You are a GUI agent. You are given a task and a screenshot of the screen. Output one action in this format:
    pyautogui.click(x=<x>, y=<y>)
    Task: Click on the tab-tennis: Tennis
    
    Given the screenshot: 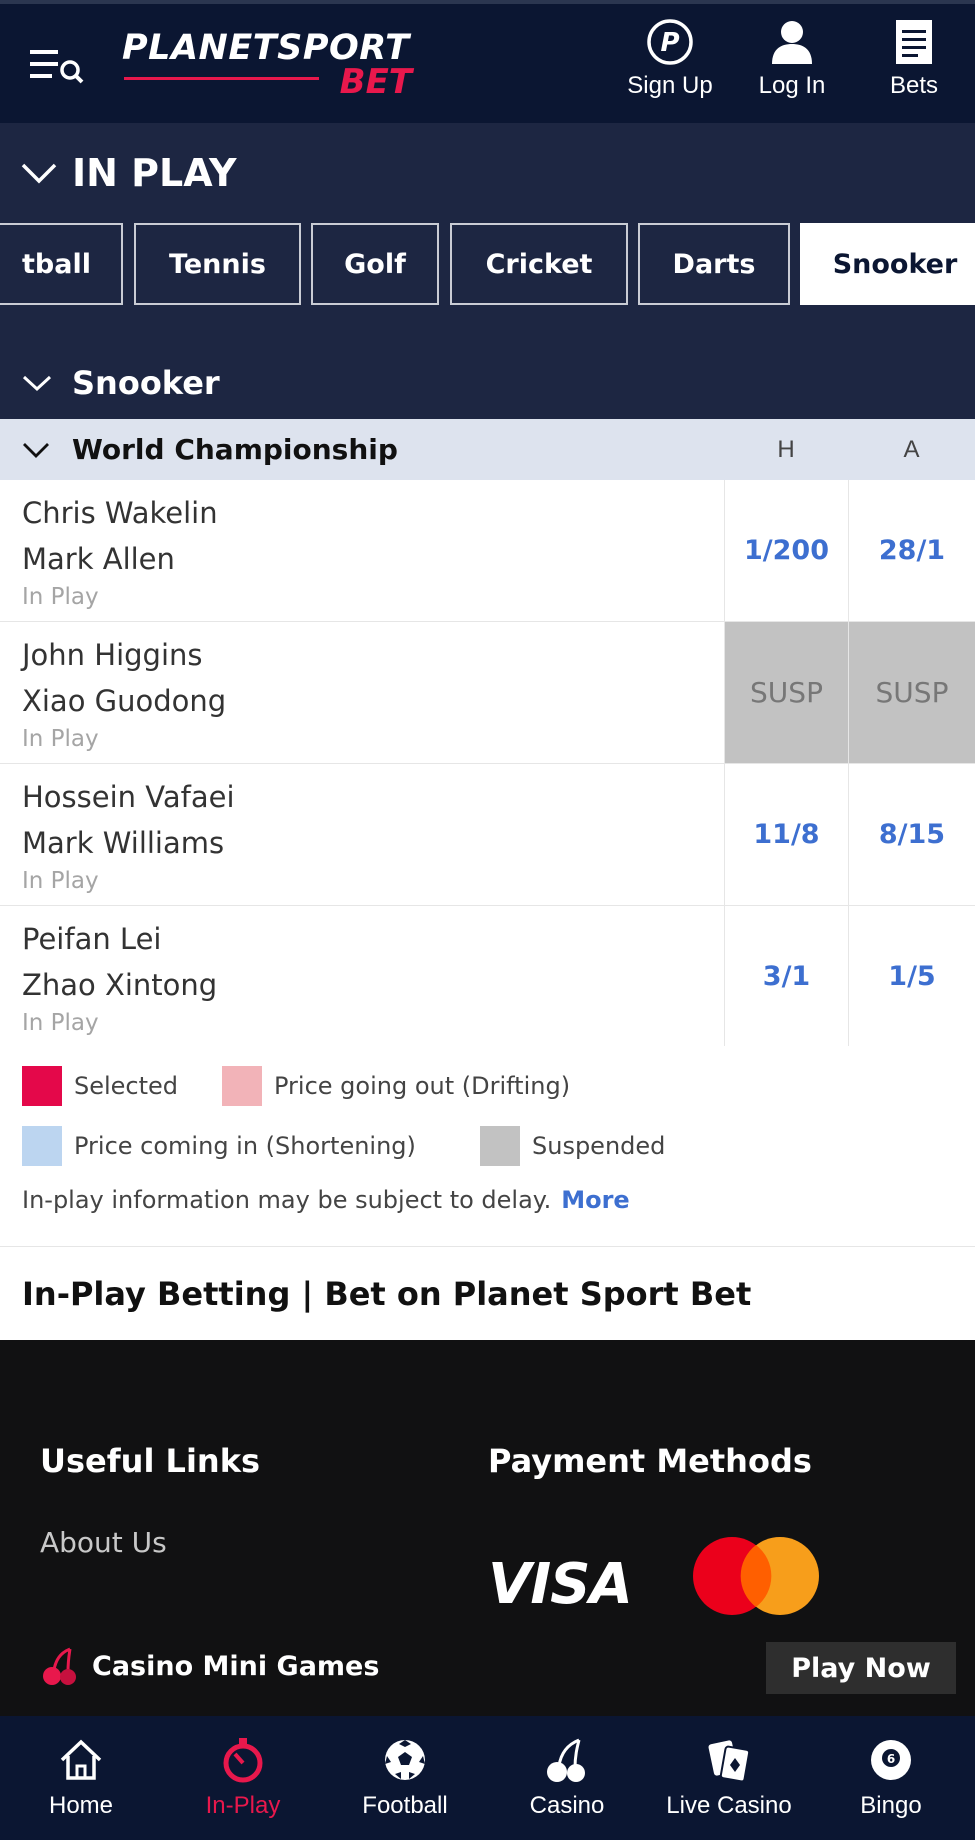 What is the action you would take?
    pyautogui.click(x=217, y=264)
    